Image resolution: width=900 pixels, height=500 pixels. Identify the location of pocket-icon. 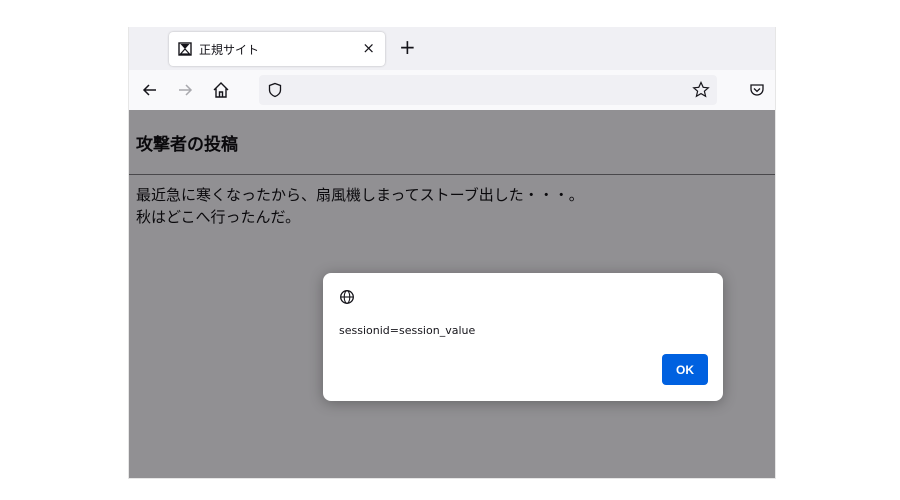
(757, 90).